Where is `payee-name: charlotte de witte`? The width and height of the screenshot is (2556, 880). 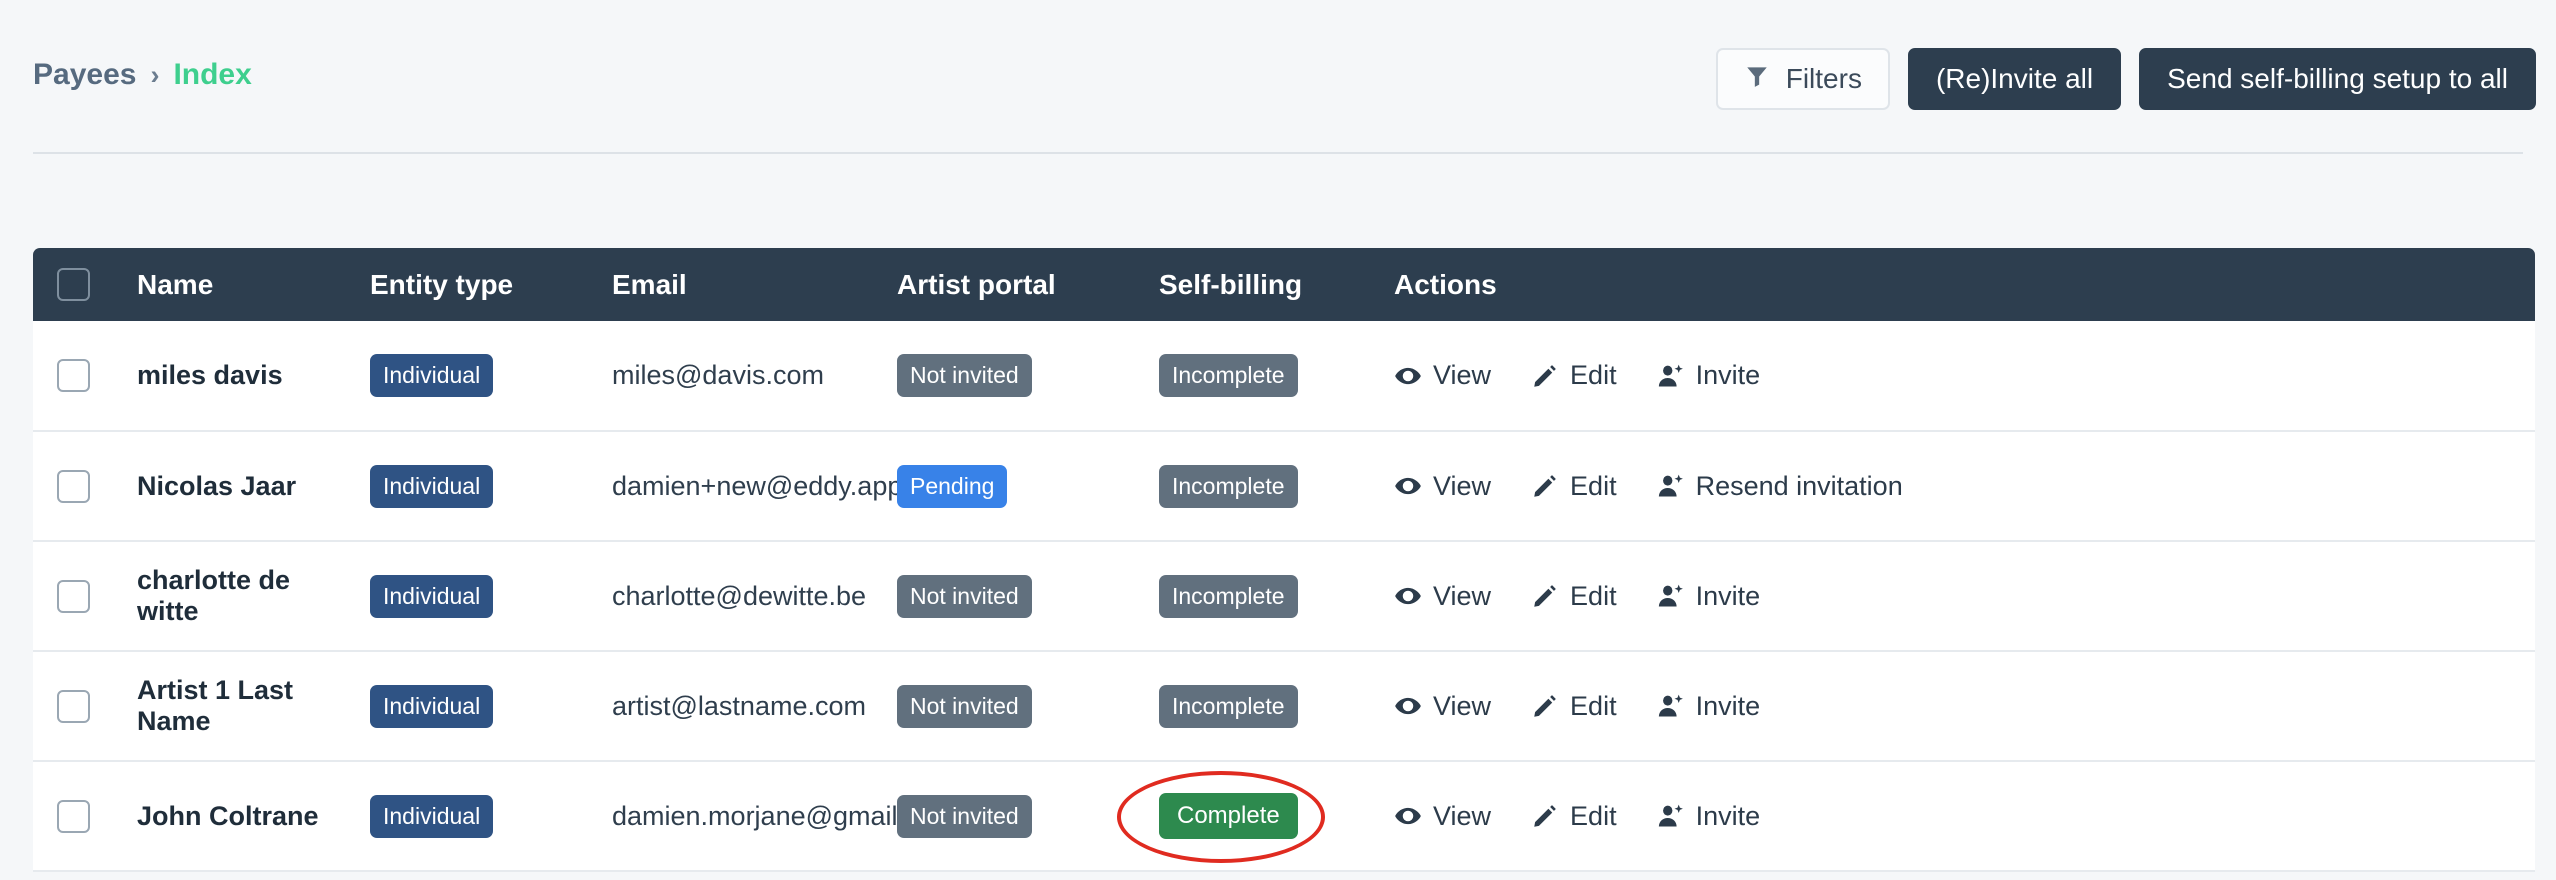 payee-name: charlotte de witte is located at coordinates (214, 595).